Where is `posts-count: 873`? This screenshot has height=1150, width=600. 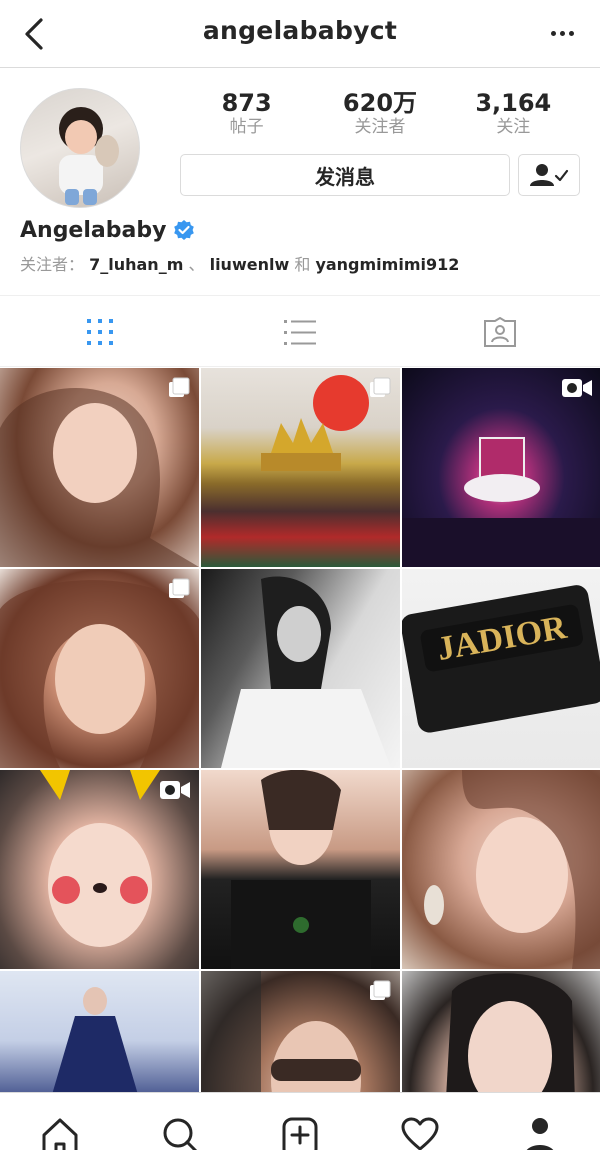 posts-count: 873 is located at coordinates (246, 103).